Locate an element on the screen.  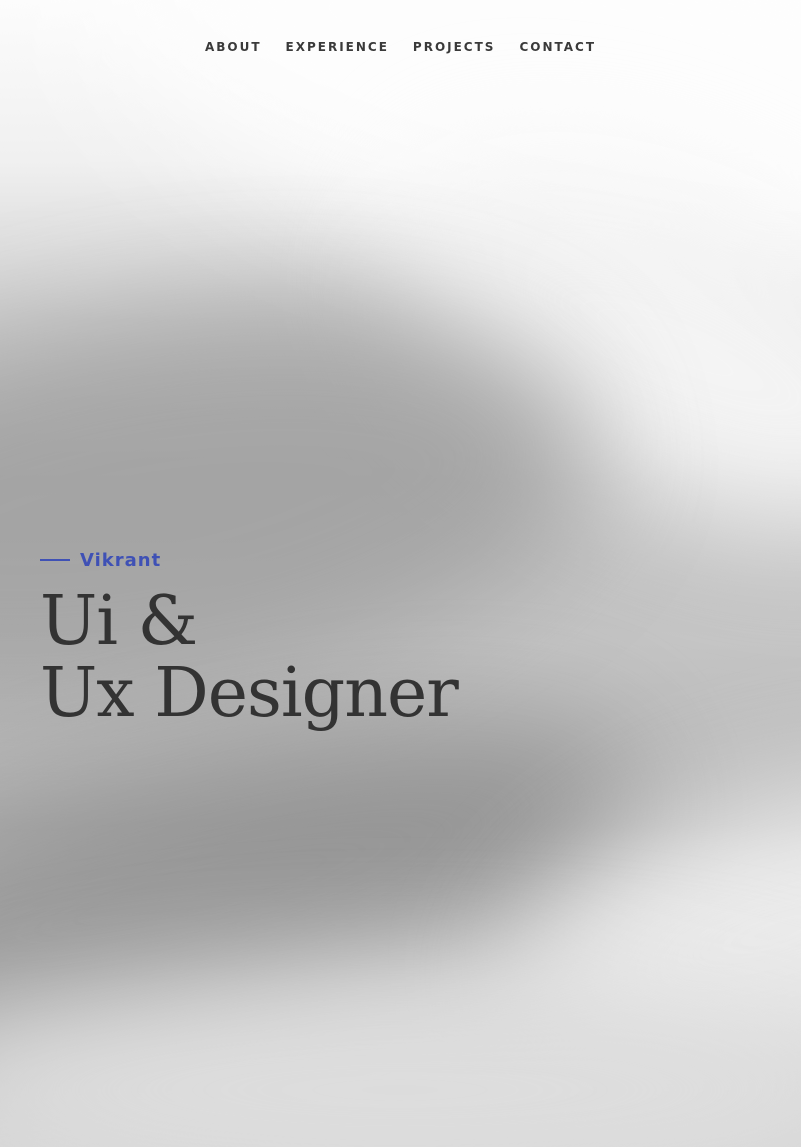
nav-item-about: ABOUT is located at coordinates (233, 45).